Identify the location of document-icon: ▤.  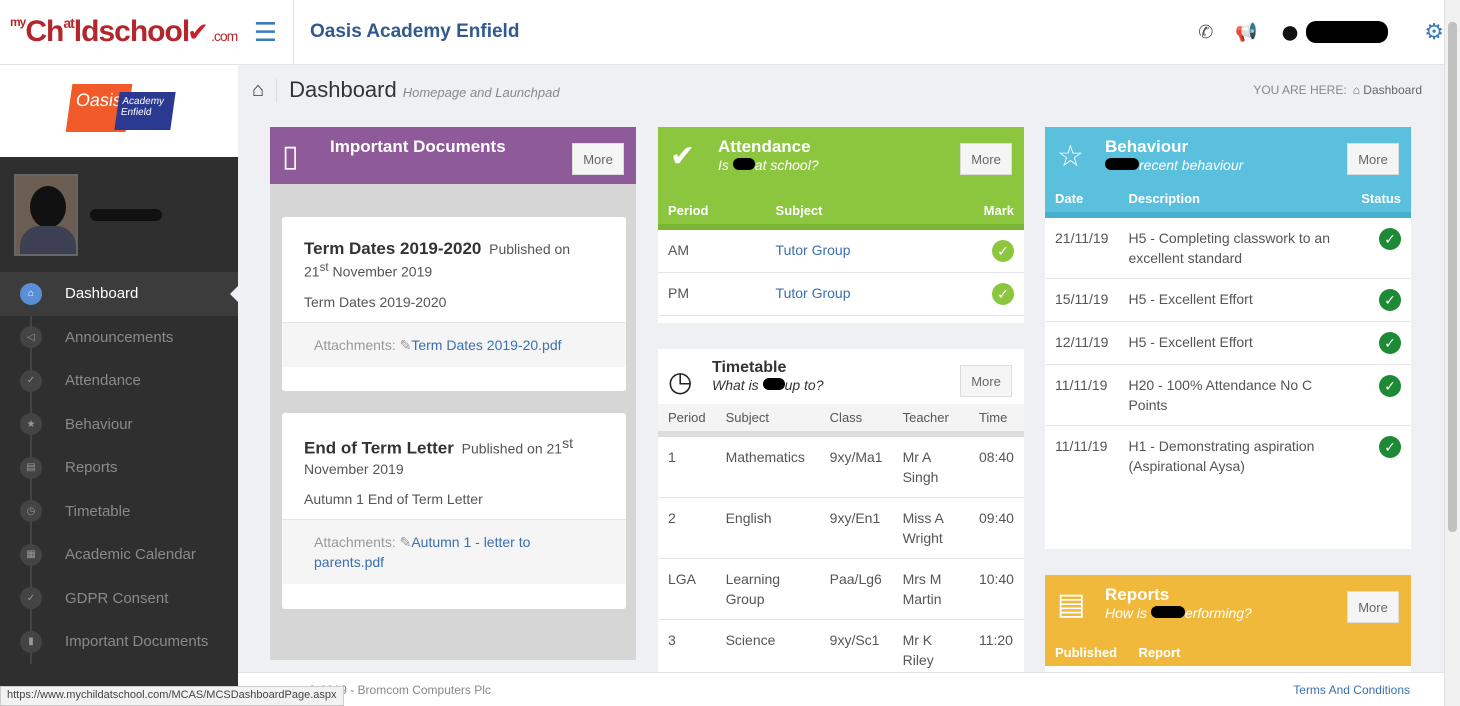
(31, 467).